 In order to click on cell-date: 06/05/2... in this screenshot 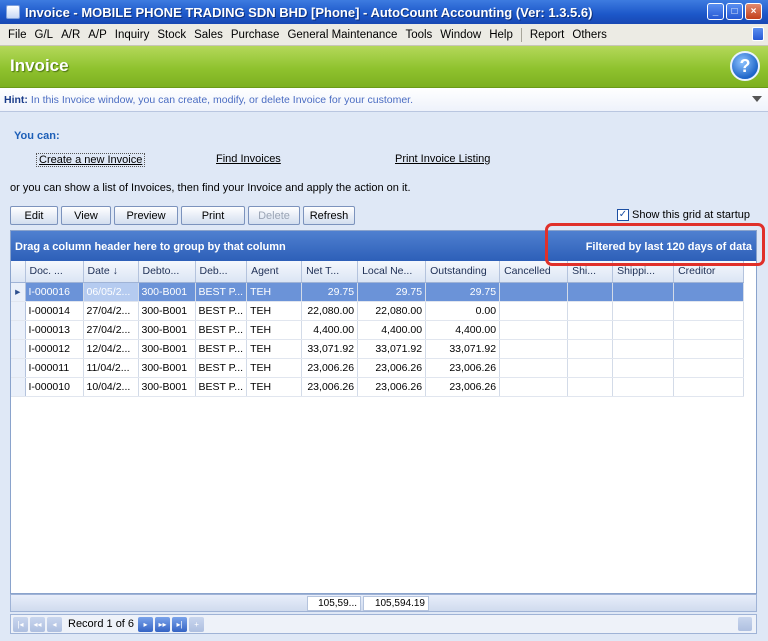, I will do `click(111, 292)`.